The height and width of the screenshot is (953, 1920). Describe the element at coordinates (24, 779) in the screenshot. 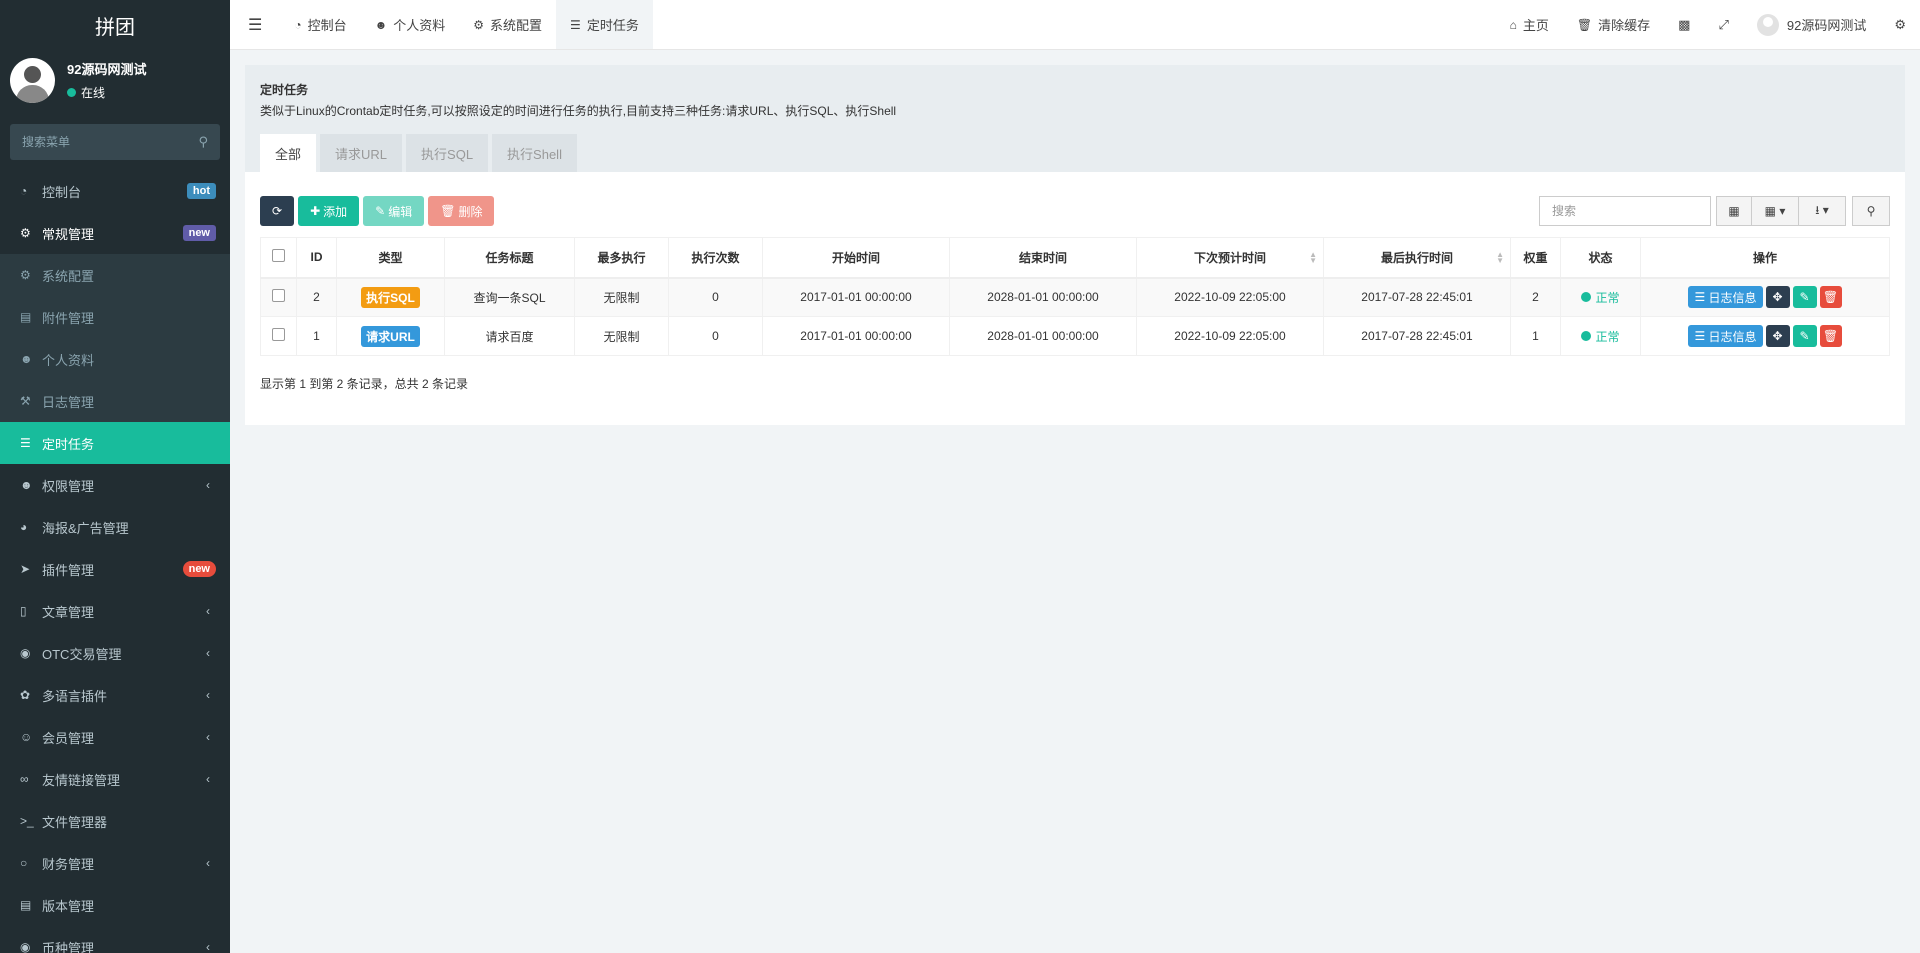

I see `link-icon: ∞` at that location.